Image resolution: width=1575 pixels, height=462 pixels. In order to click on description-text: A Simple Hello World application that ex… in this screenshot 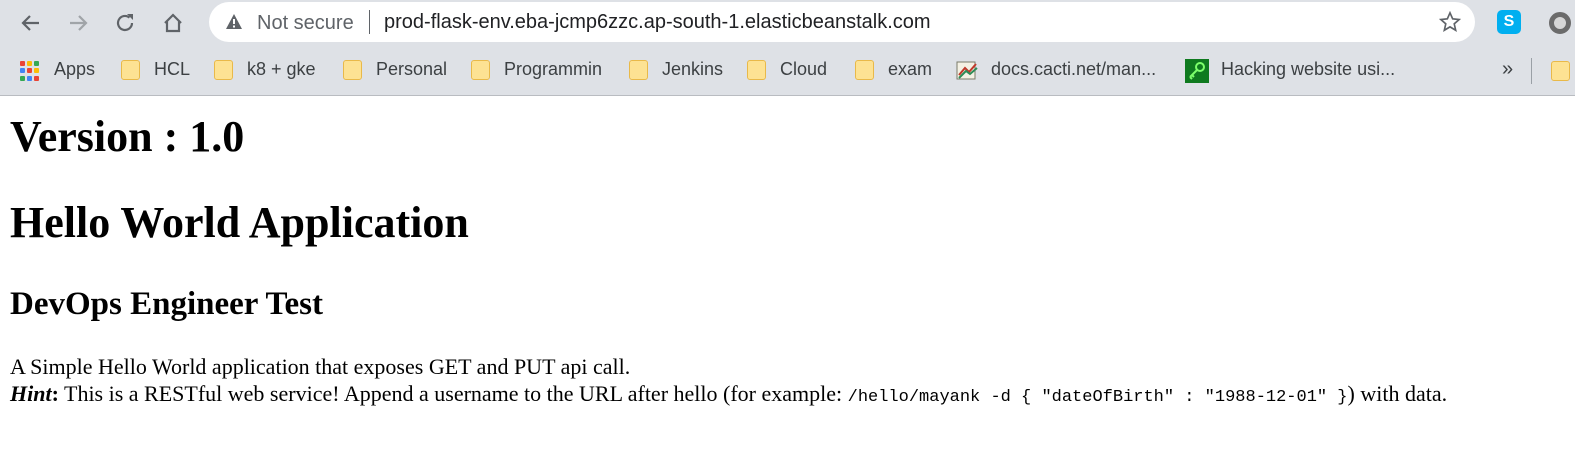, I will do `click(320, 366)`.